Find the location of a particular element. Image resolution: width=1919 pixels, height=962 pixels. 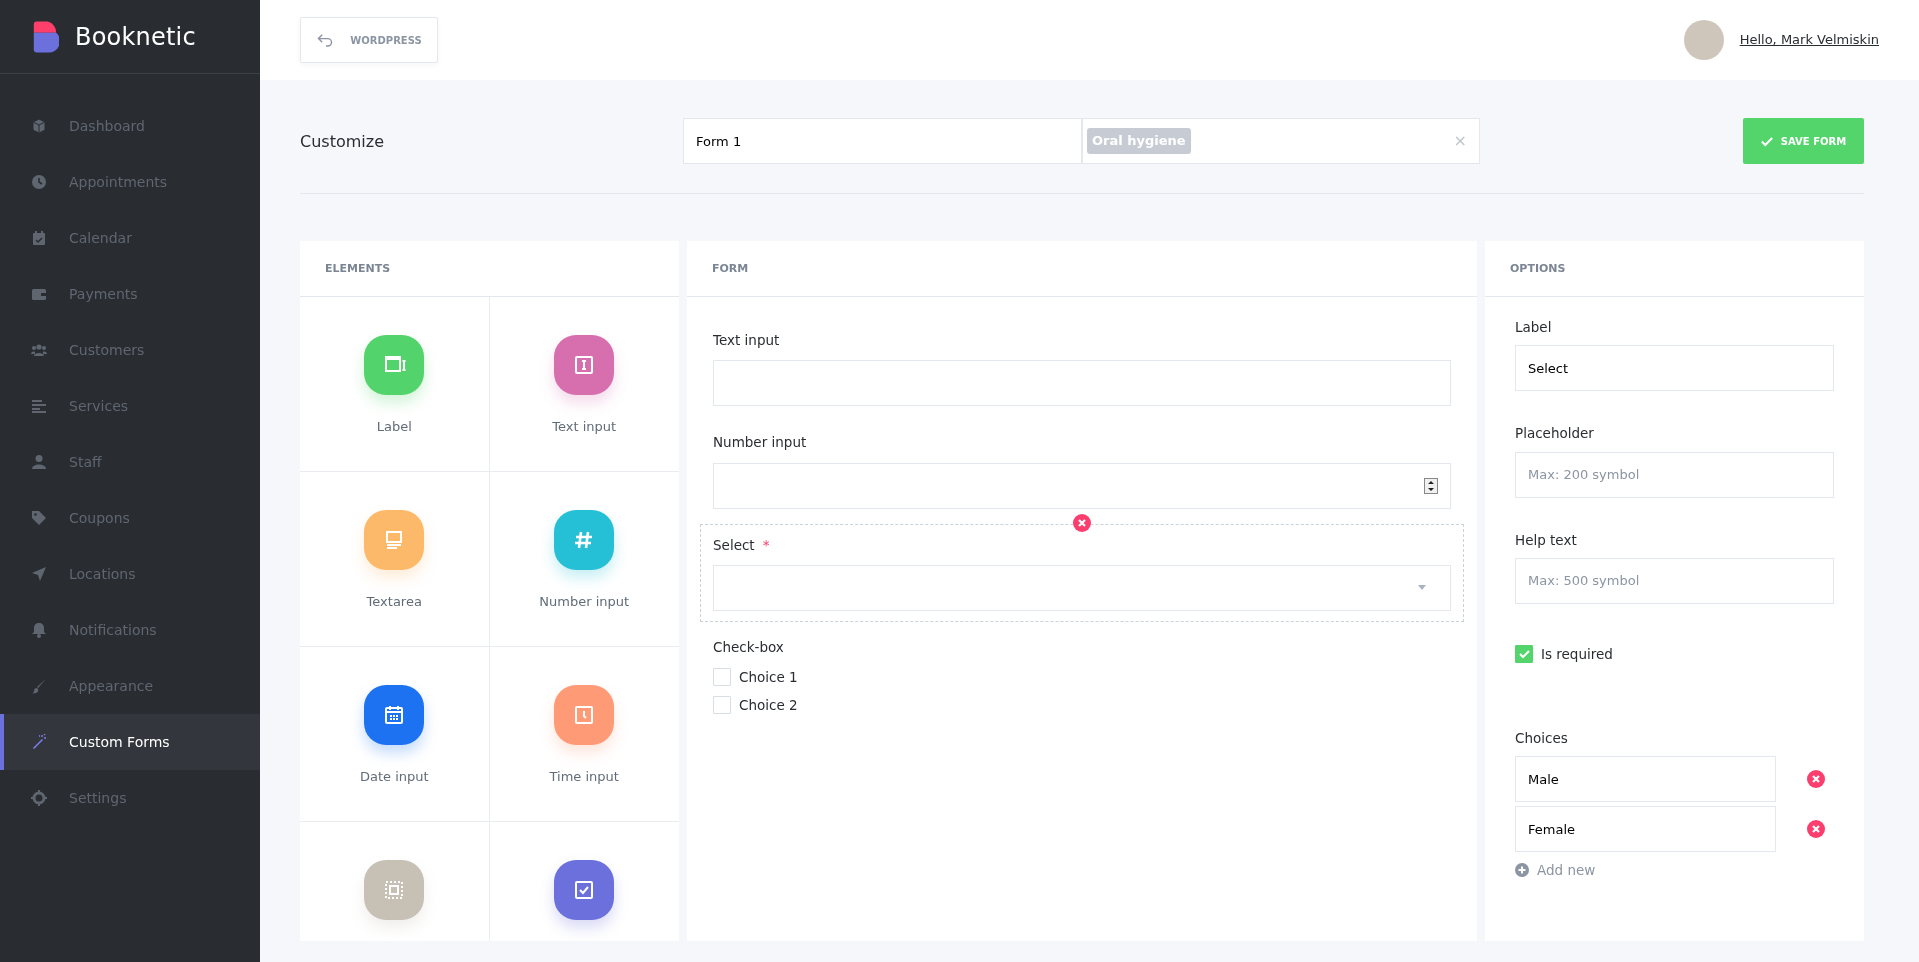

checkbox-label: Choice 2 is located at coordinates (768, 706).